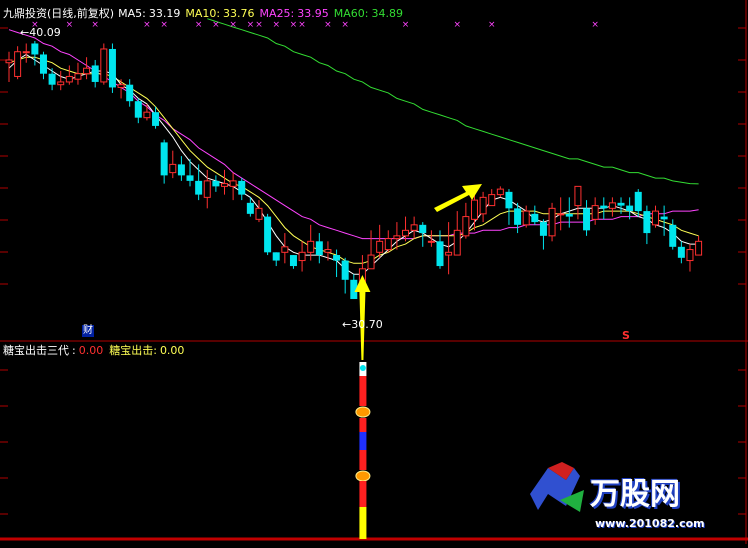 This screenshot has width=748, height=548. Describe the element at coordinates (650, 523) in the screenshot. I see `watermark-url: www.201082.com` at that location.